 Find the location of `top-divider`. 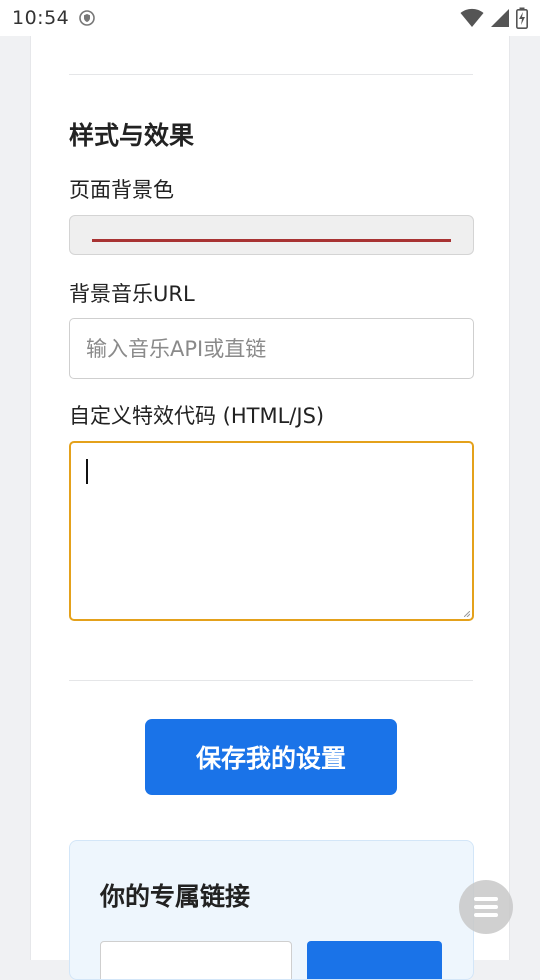

top-divider is located at coordinates (271, 74).